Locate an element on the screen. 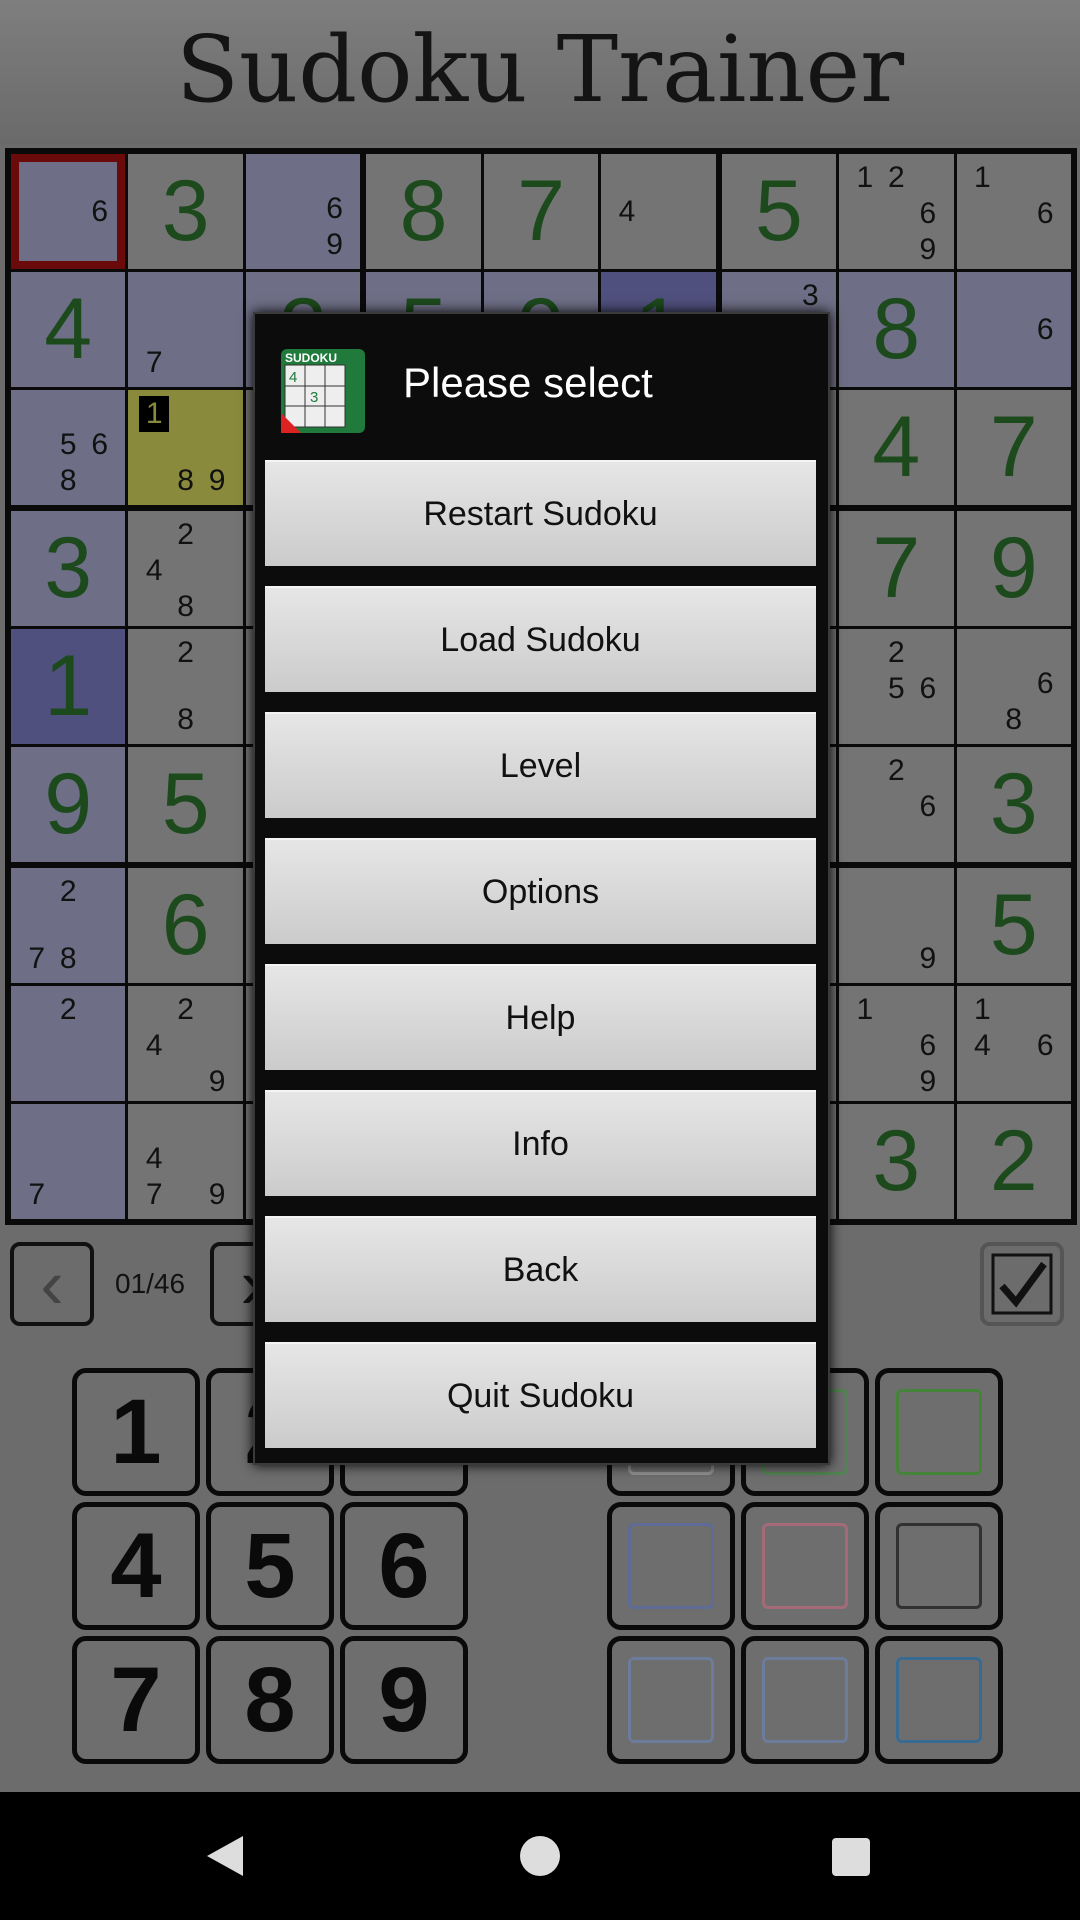 The image size is (1080, 1920). grid-cell: 1 is located at coordinates (68, 686).